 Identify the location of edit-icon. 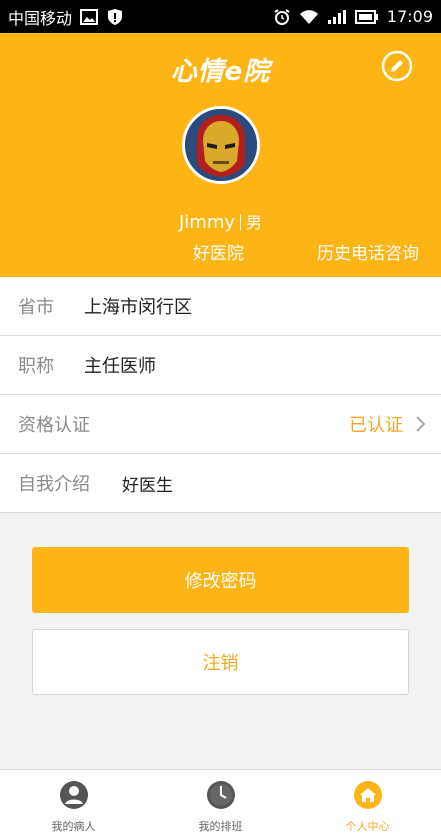
(397, 66).